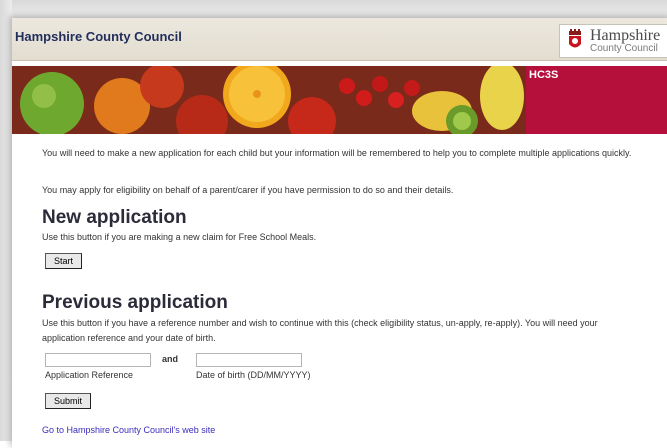 This screenshot has height=448, width=667. I want to click on crest-icon, so click(575, 38).